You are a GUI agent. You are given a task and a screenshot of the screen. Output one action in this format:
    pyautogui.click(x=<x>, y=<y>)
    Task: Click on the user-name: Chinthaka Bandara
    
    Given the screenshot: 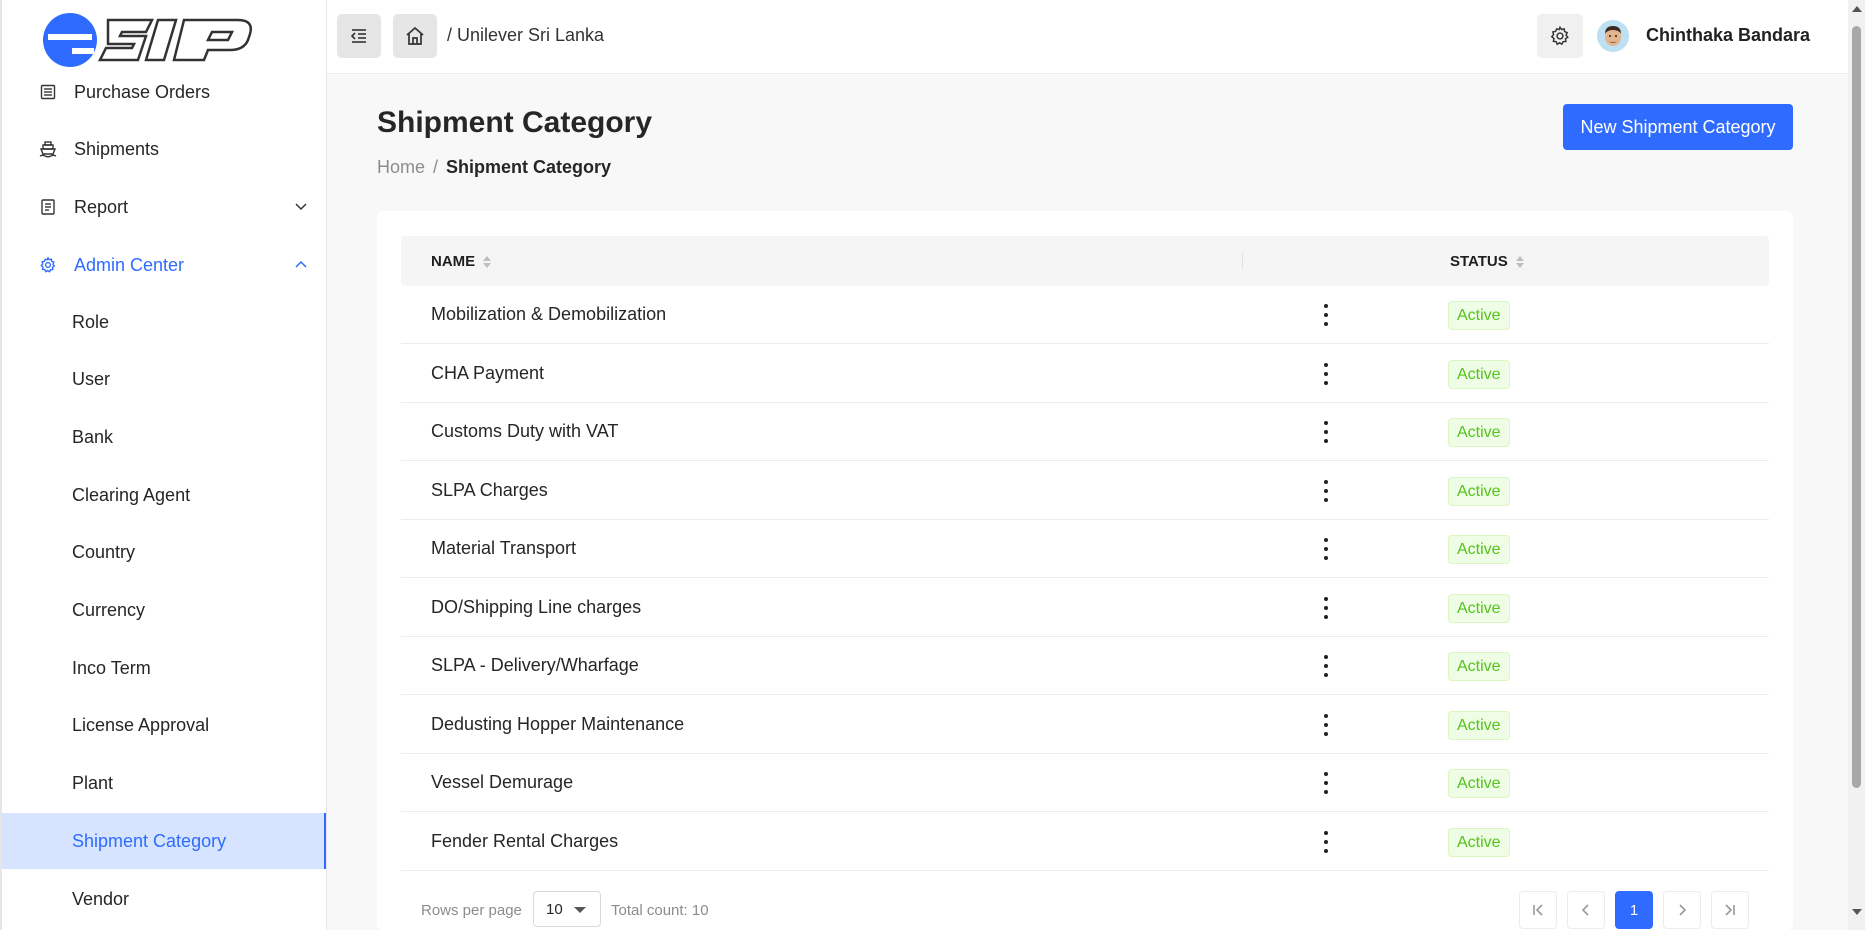 What is the action you would take?
    pyautogui.click(x=1728, y=35)
    